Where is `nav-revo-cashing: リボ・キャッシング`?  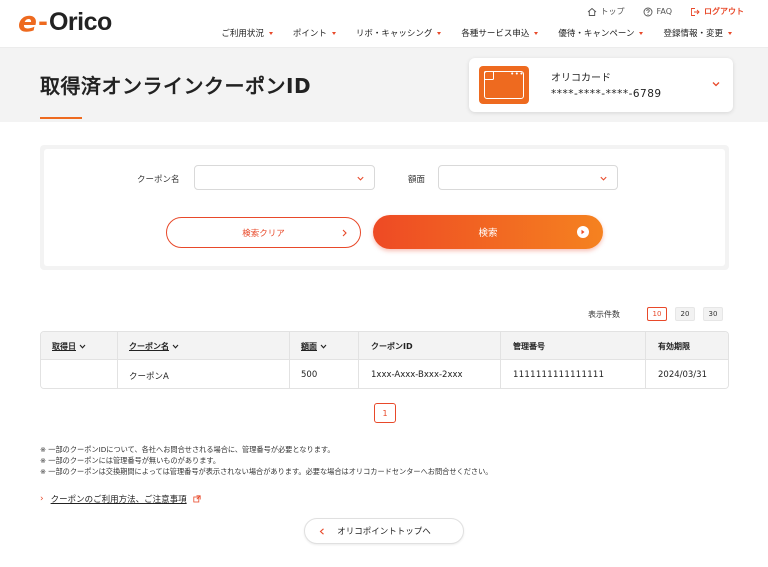 nav-revo-cashing: リボ・キャッシング is located at coordinates (399, 33).